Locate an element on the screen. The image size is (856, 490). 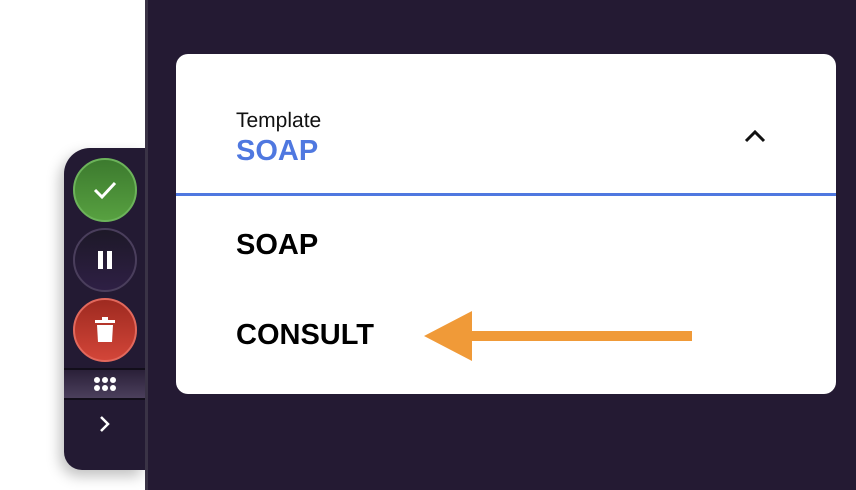
drag-handle is located at coordinates (104, 384).